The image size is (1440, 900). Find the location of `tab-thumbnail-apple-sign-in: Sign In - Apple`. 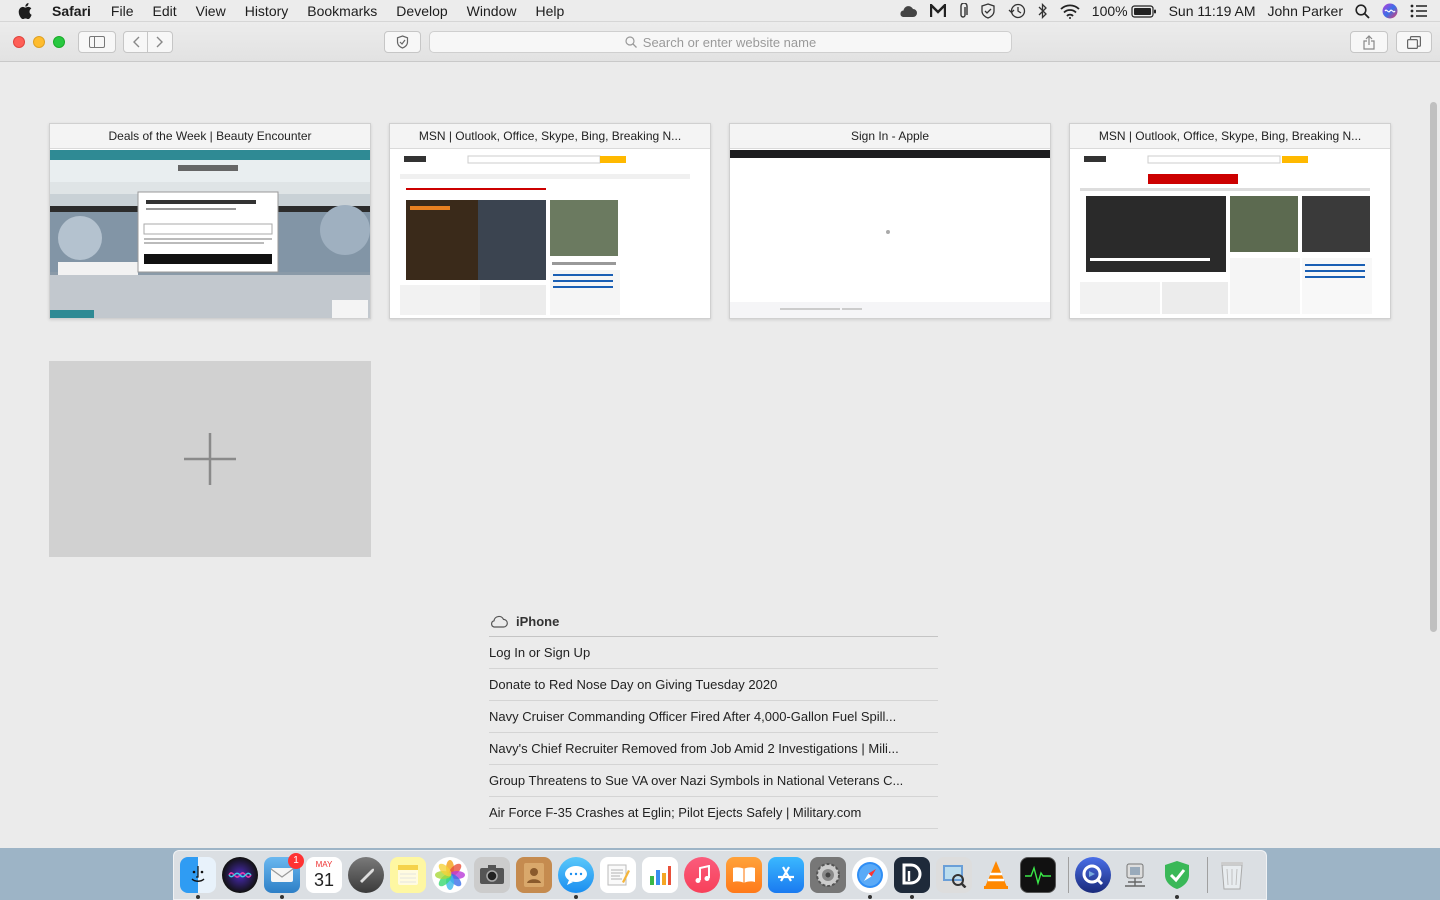

tab-thumbnail-apple-sign-in: Sign In - Apple is located at coordinates (890, 221).